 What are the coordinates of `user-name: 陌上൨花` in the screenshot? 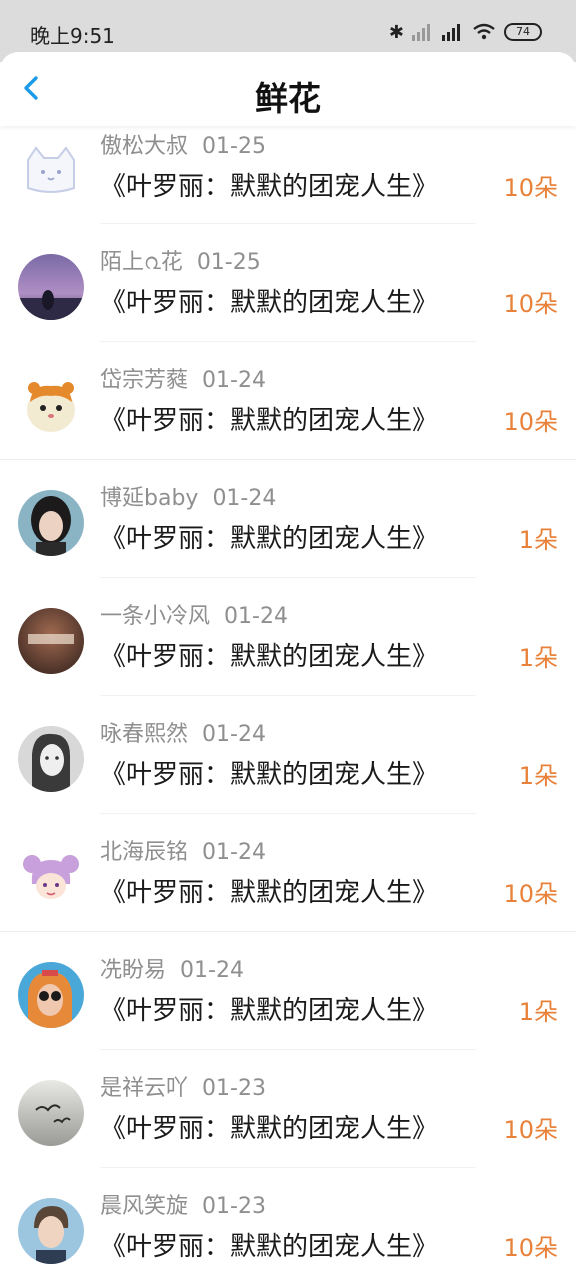 It's located at (141, 262).